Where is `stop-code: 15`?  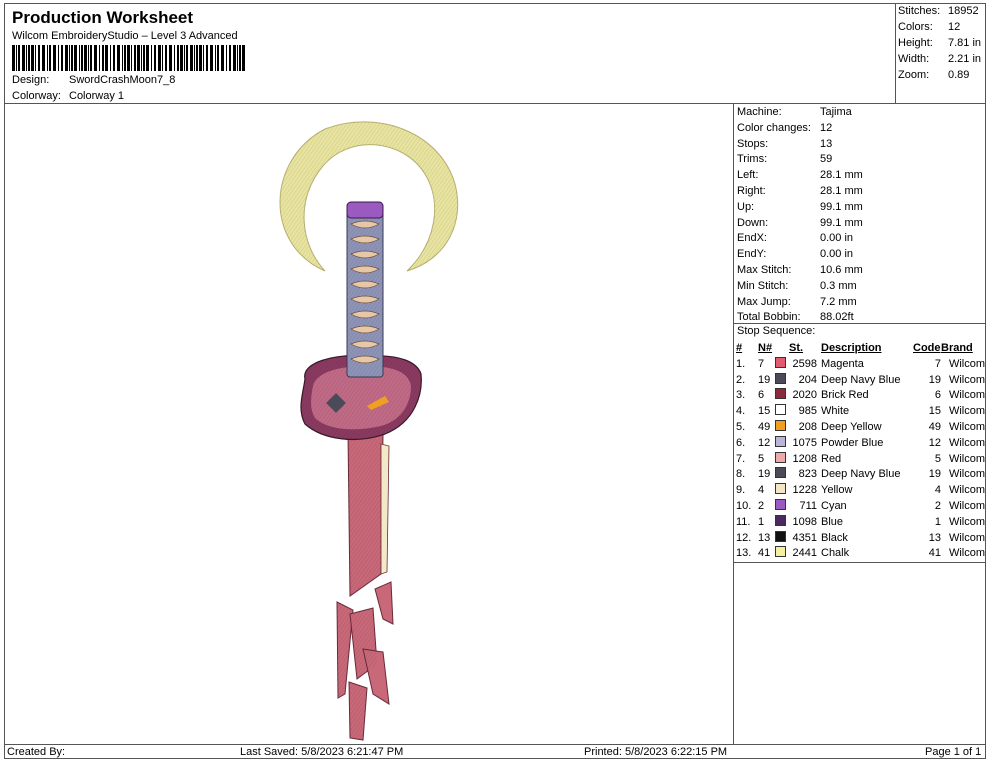 stop-code: 15 is located at coordinates (934, 411).